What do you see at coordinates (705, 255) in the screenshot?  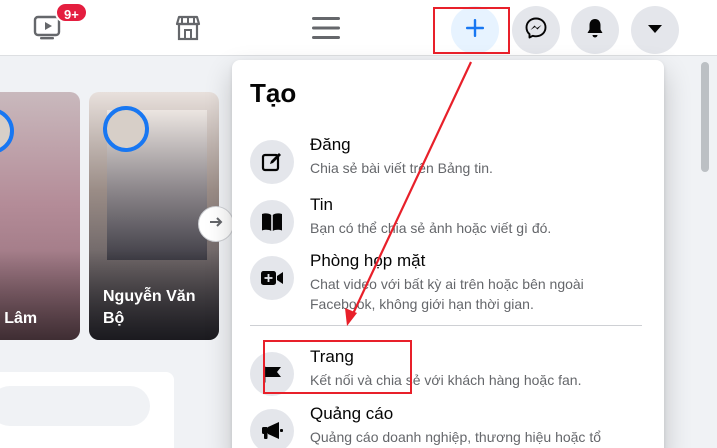 I see `scrollbar` at bounding box center [705, 255].